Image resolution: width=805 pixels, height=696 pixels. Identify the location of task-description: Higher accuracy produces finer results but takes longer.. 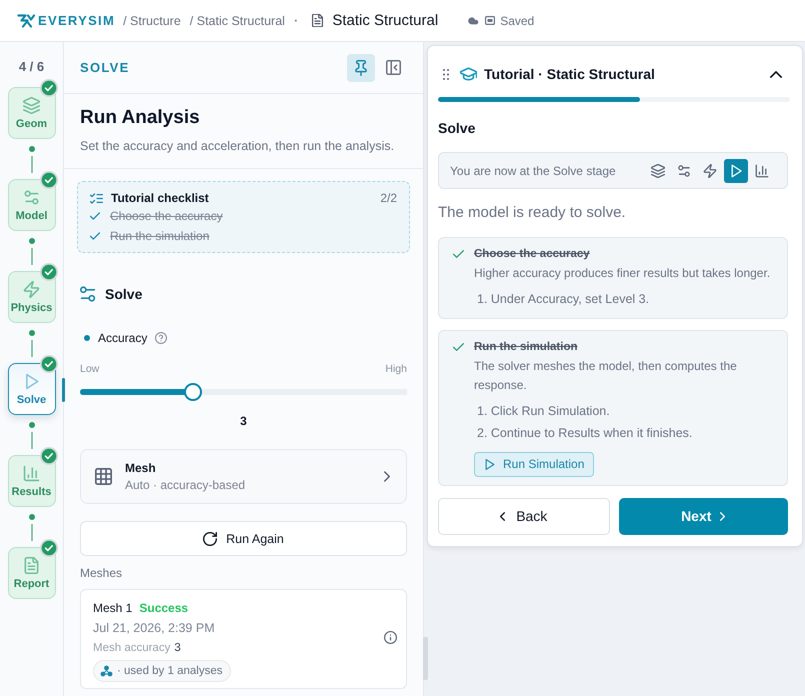
(623, 273).